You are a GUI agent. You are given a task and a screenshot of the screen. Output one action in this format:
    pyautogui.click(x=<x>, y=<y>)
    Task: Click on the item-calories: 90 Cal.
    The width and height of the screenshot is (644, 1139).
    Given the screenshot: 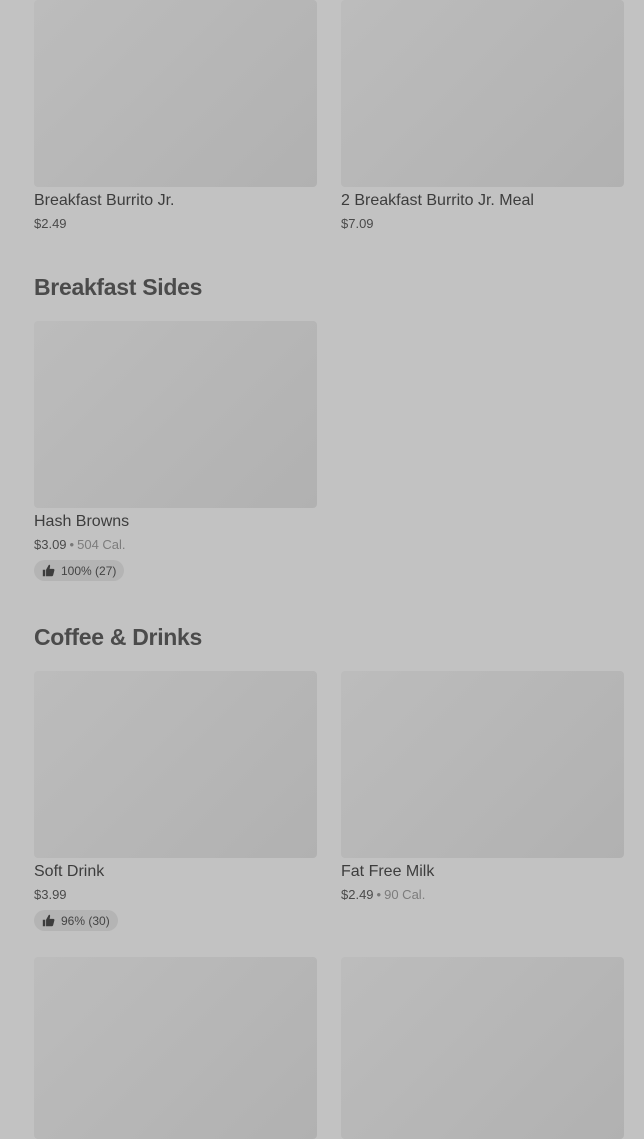 What is the action you would take?
    pyautogui.click(x=405, y=894)
    